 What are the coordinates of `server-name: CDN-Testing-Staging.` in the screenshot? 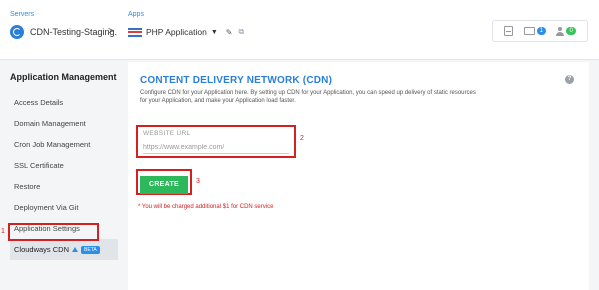 It's located at (74, 32).